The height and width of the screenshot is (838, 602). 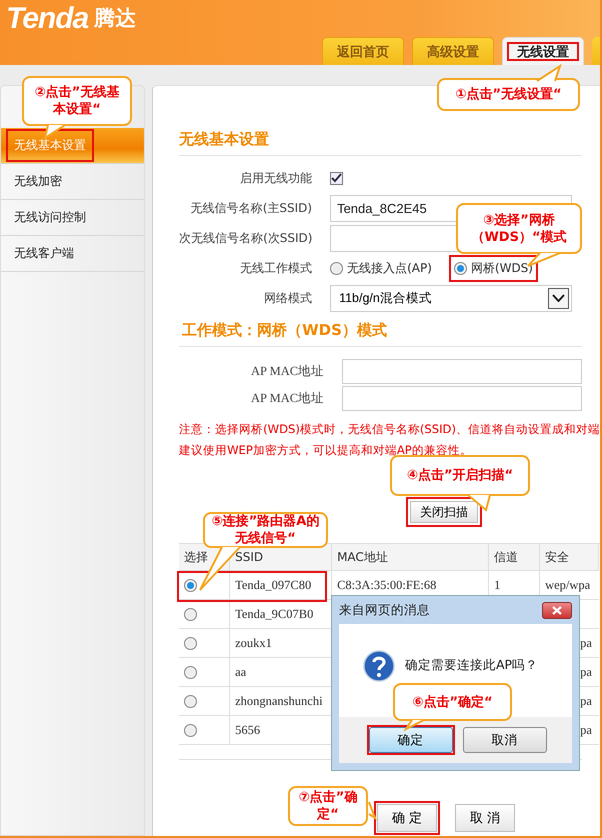 What do you see at coordinates (115, 18) in the screenshot?
I see `logo-chinese: 腾达` at bounding box center [115, 18].